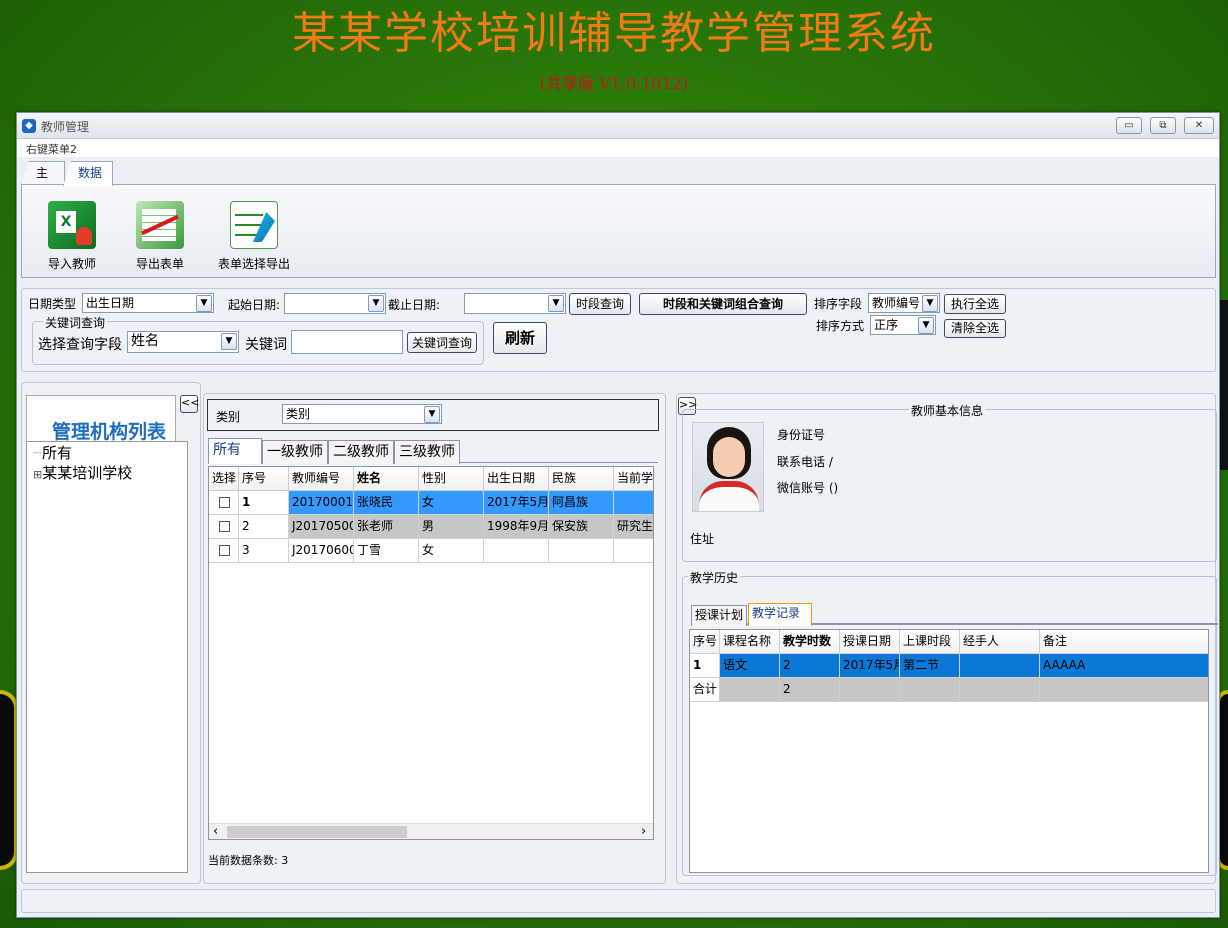 This screenshot has height=928, width=1228. Describe the element at coordinates (235, 451) in the screenshot. I see `tab-all: 所有` at that location.